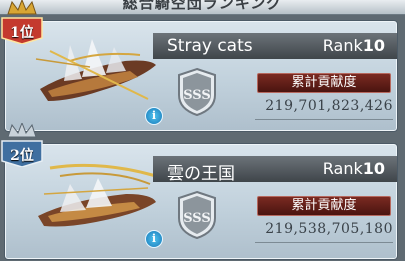 The image size is (405, 261). What do you see at coordinates (329, 229) in the screenshot?
I see `contribution-value: 219,538,705,180` at bounding box center [329, 229].